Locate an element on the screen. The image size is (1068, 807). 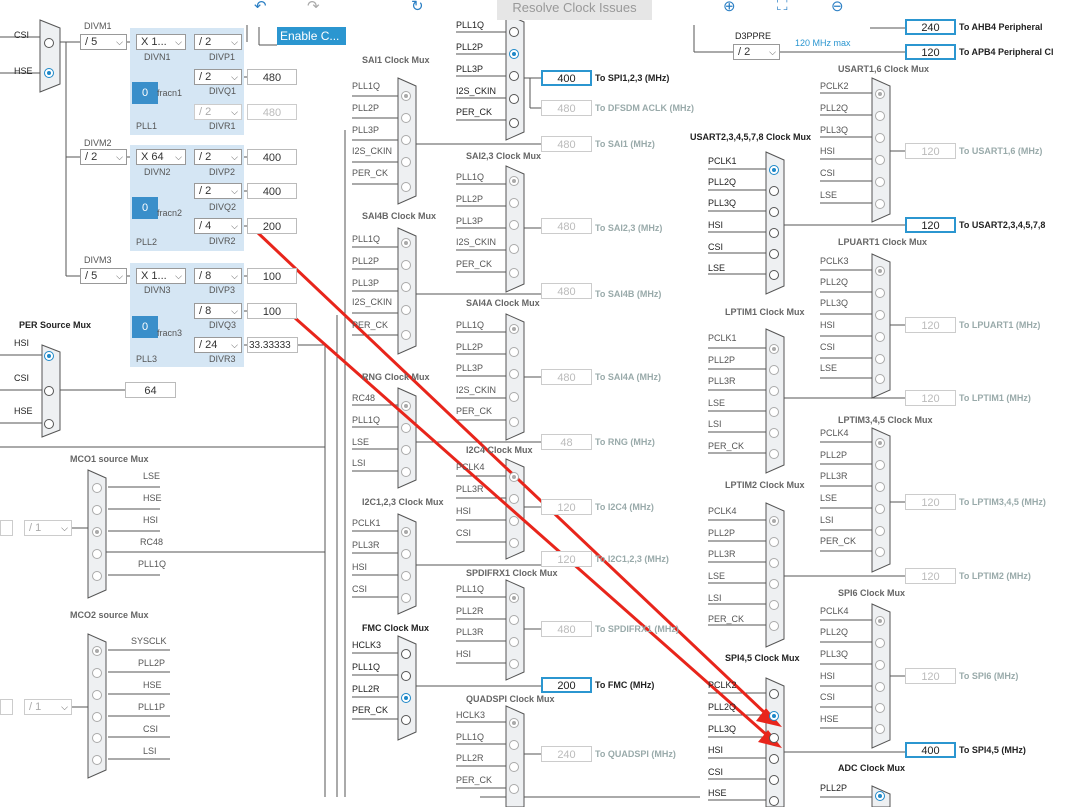
divp3-output: 100 is located at coordinates (272, 276).